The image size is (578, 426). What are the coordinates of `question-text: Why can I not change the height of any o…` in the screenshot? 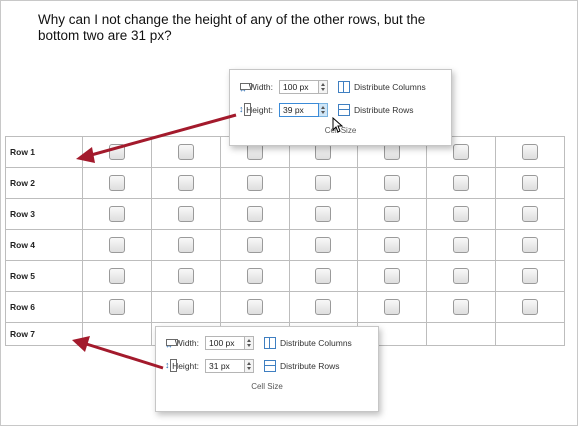 It's located at (232, 27).